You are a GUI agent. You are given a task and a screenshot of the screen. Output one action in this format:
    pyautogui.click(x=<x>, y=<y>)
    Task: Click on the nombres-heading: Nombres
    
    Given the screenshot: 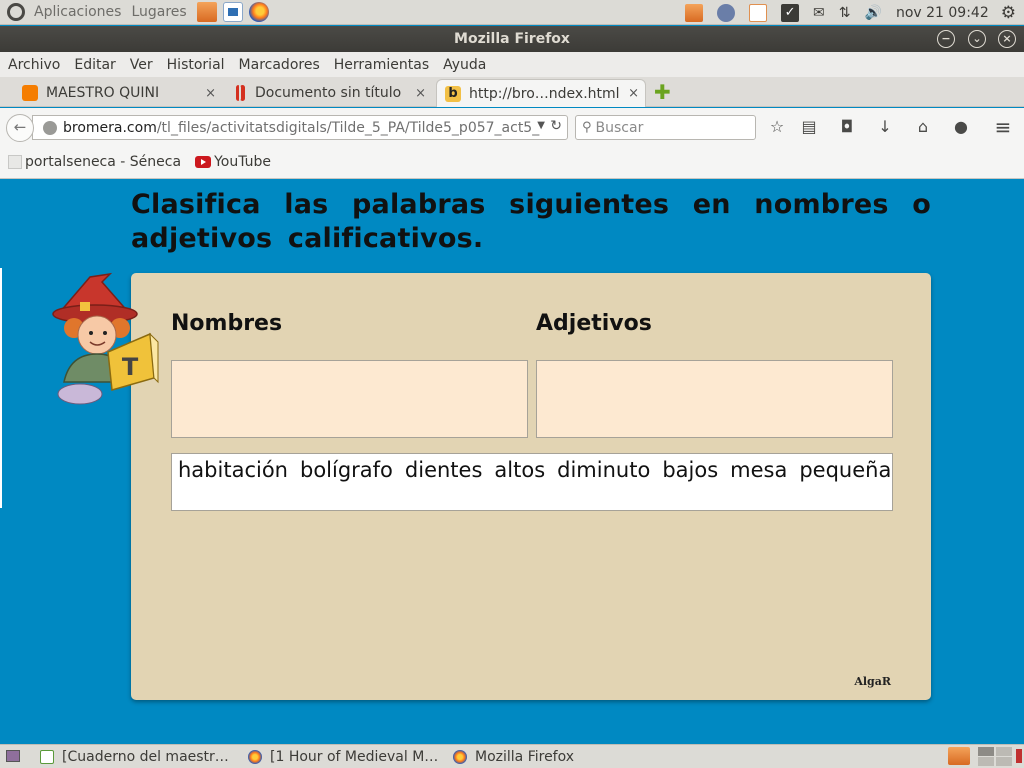 What is the action you would take?
    pyautogui.click(x=227, y=323)
    